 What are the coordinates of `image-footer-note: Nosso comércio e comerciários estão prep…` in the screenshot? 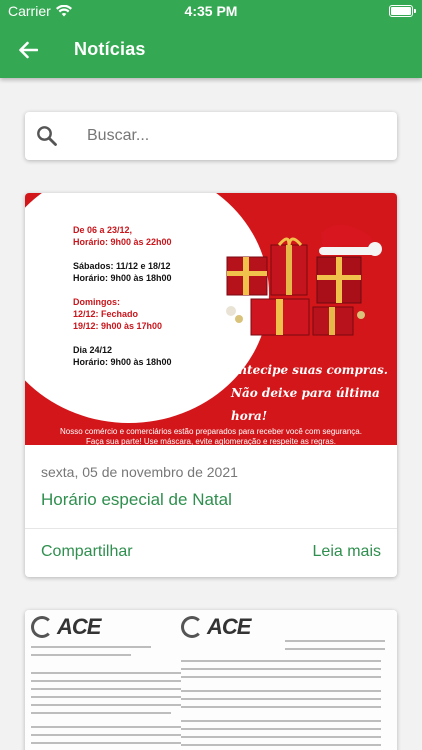 It's located at (211, 436).